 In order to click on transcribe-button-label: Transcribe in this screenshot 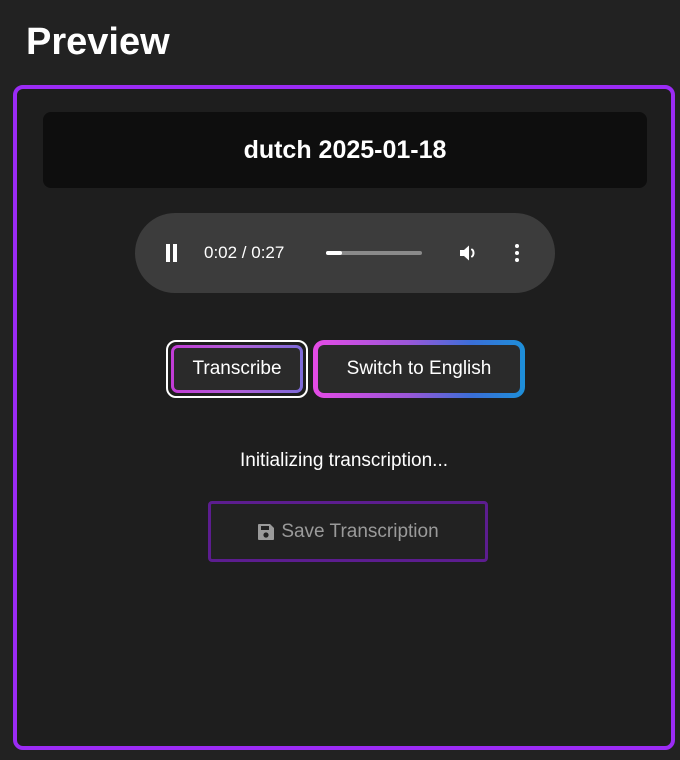, I will do `click(237, 369)`.